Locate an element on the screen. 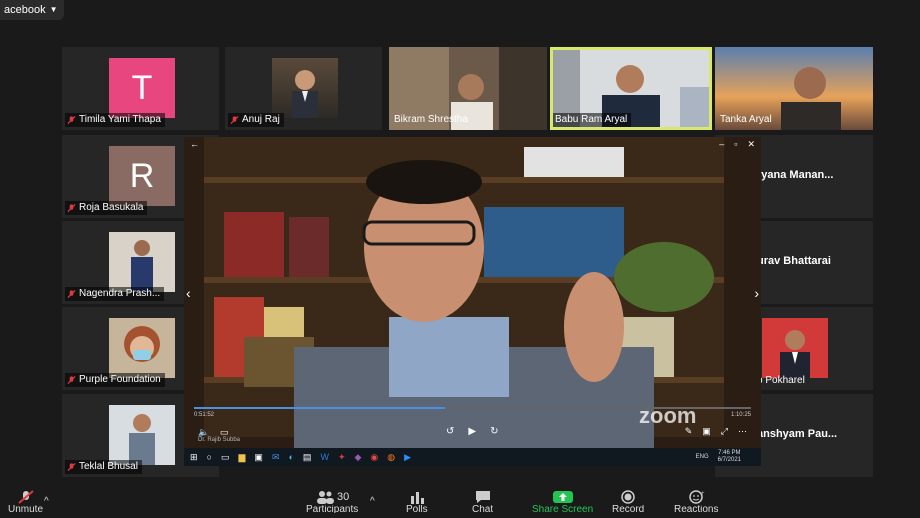 Image resolution: width=920 pixels, height=518 pixels. minimize-icon: – is located at coordinates (721, 144).